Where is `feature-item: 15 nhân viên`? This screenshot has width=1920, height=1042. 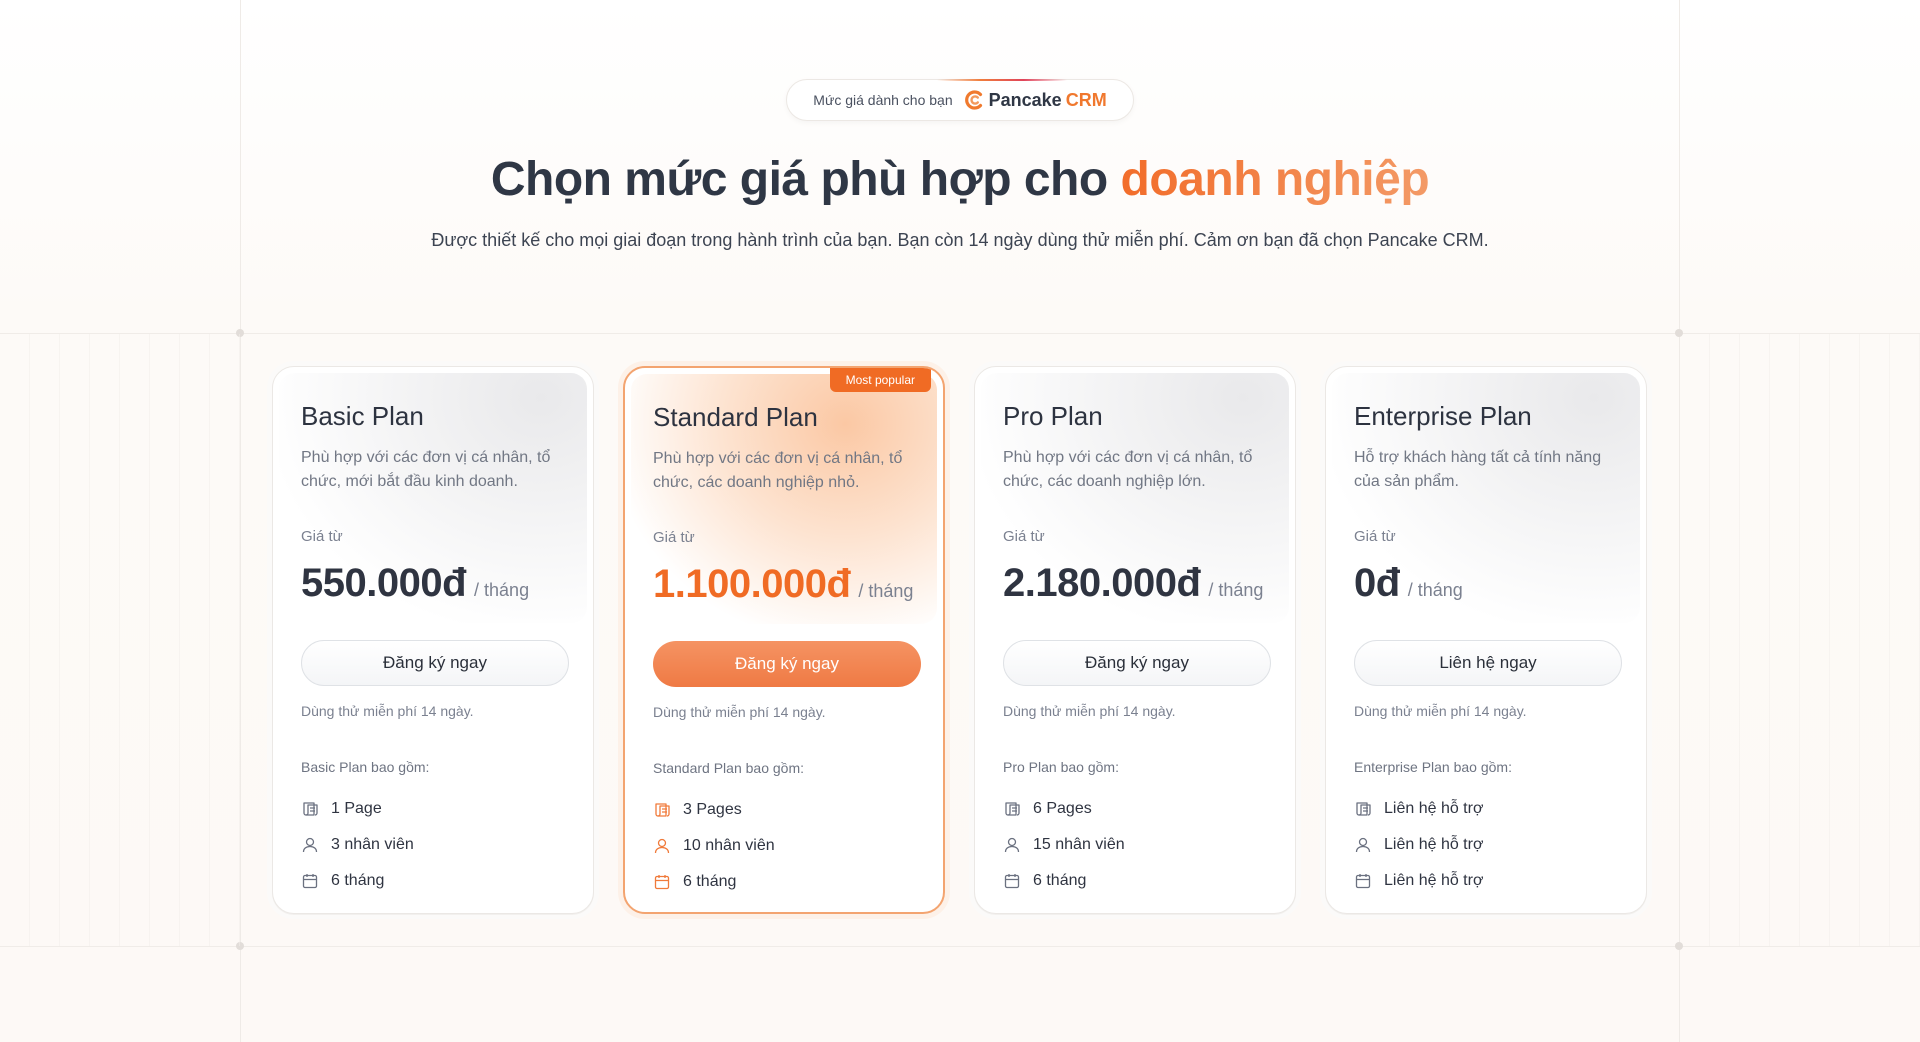 feature-item: 15 nhân viên is located at coordinates (1135, 845).